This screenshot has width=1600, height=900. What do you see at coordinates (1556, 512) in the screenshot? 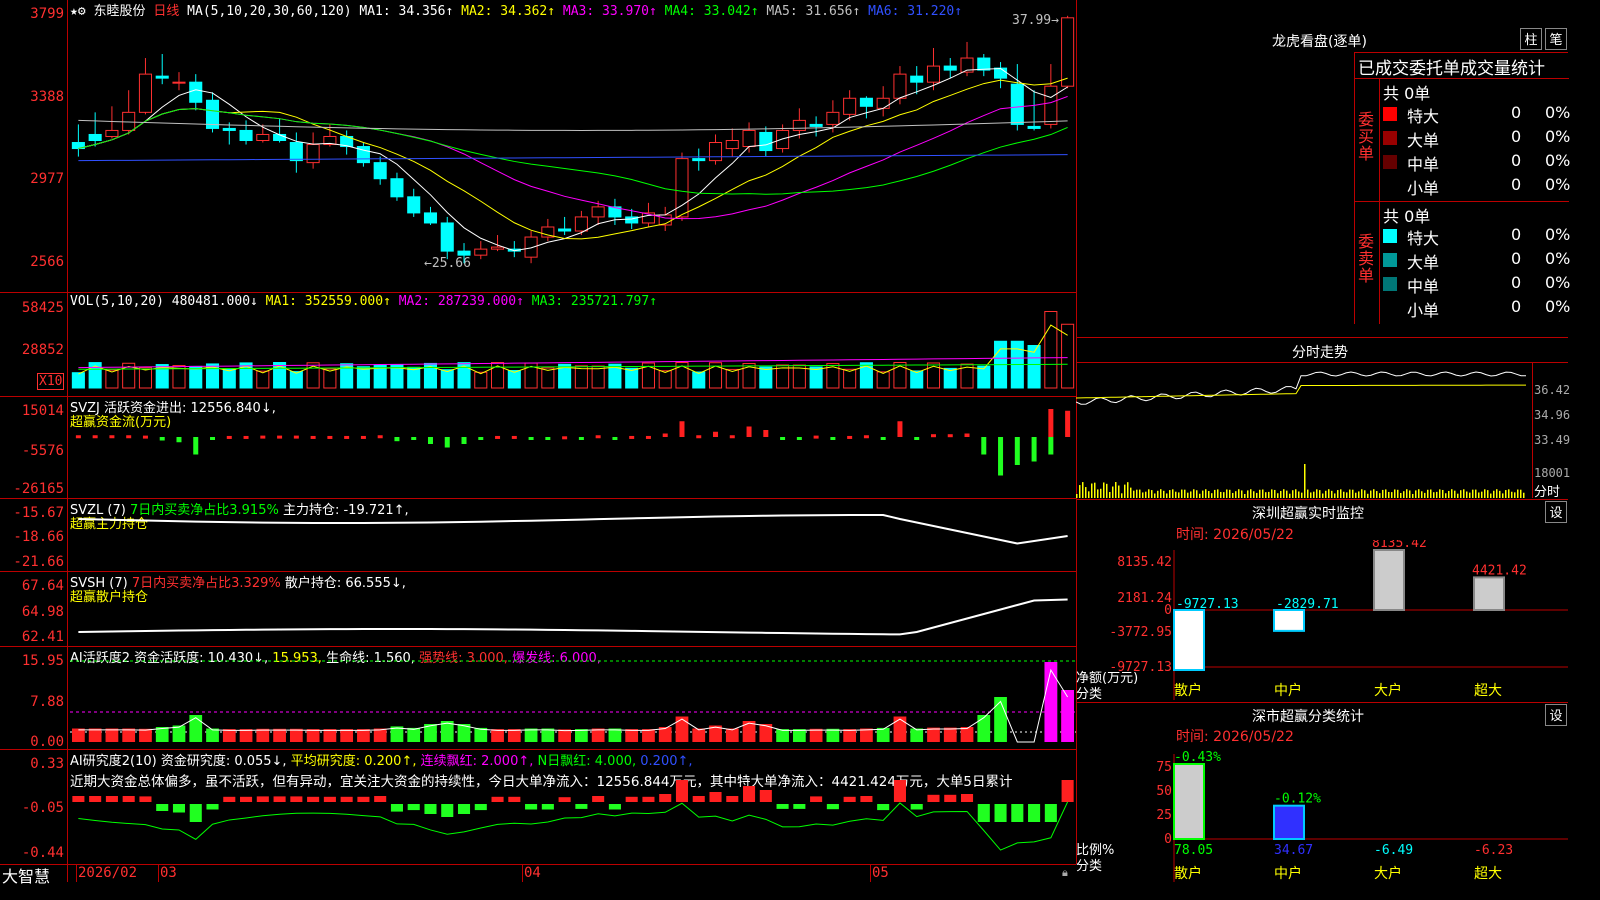
I see `sz-monitor-settings-button: 设` at bounding box center [1556, 512].